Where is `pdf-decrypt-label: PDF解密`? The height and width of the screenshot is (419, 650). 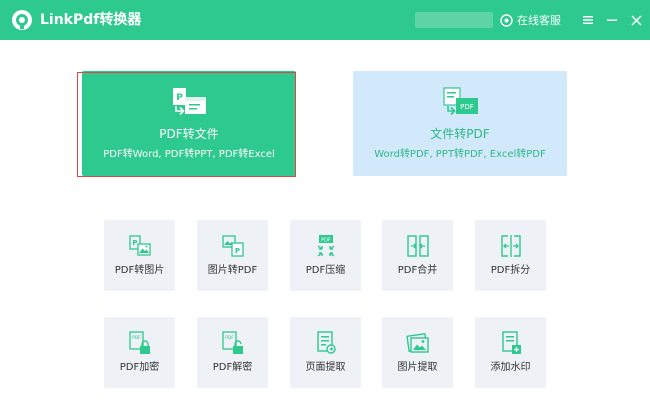 pdf-decrypt-label: PDF解密 is located at coordinates (232, 367).